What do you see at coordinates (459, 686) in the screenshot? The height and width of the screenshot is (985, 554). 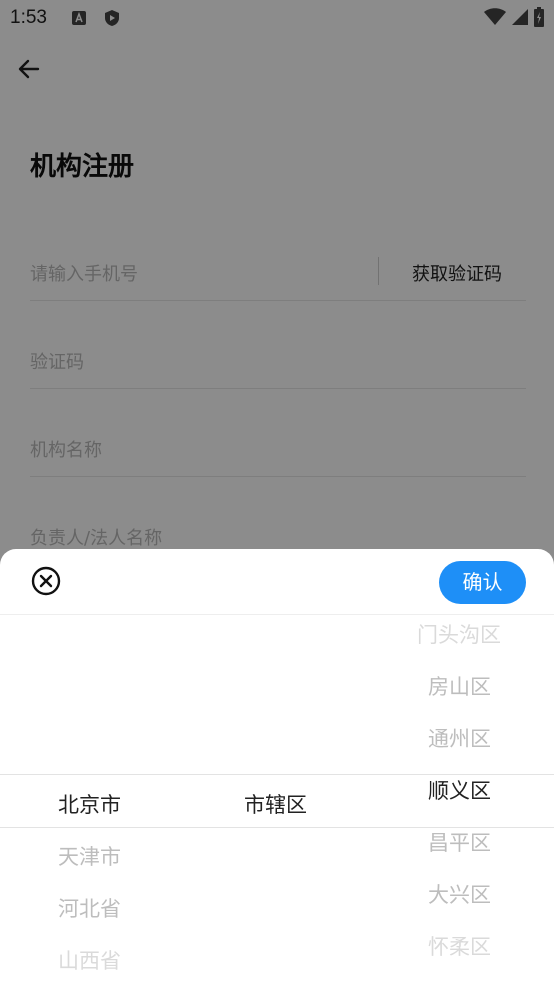 I see `district-option: 房山区` at bounding box center [459, 686].